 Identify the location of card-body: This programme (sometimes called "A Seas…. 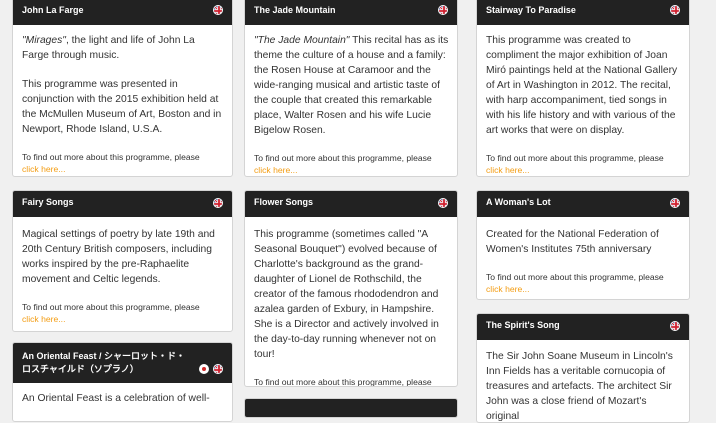
(351, 302).